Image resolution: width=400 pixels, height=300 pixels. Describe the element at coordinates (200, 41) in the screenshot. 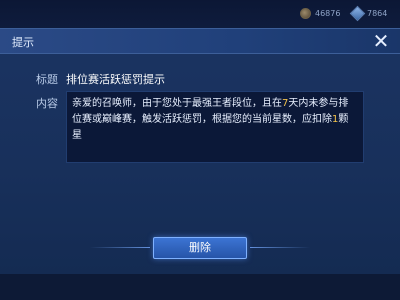

I see `dialog-header: 提示 ✕` at that location.